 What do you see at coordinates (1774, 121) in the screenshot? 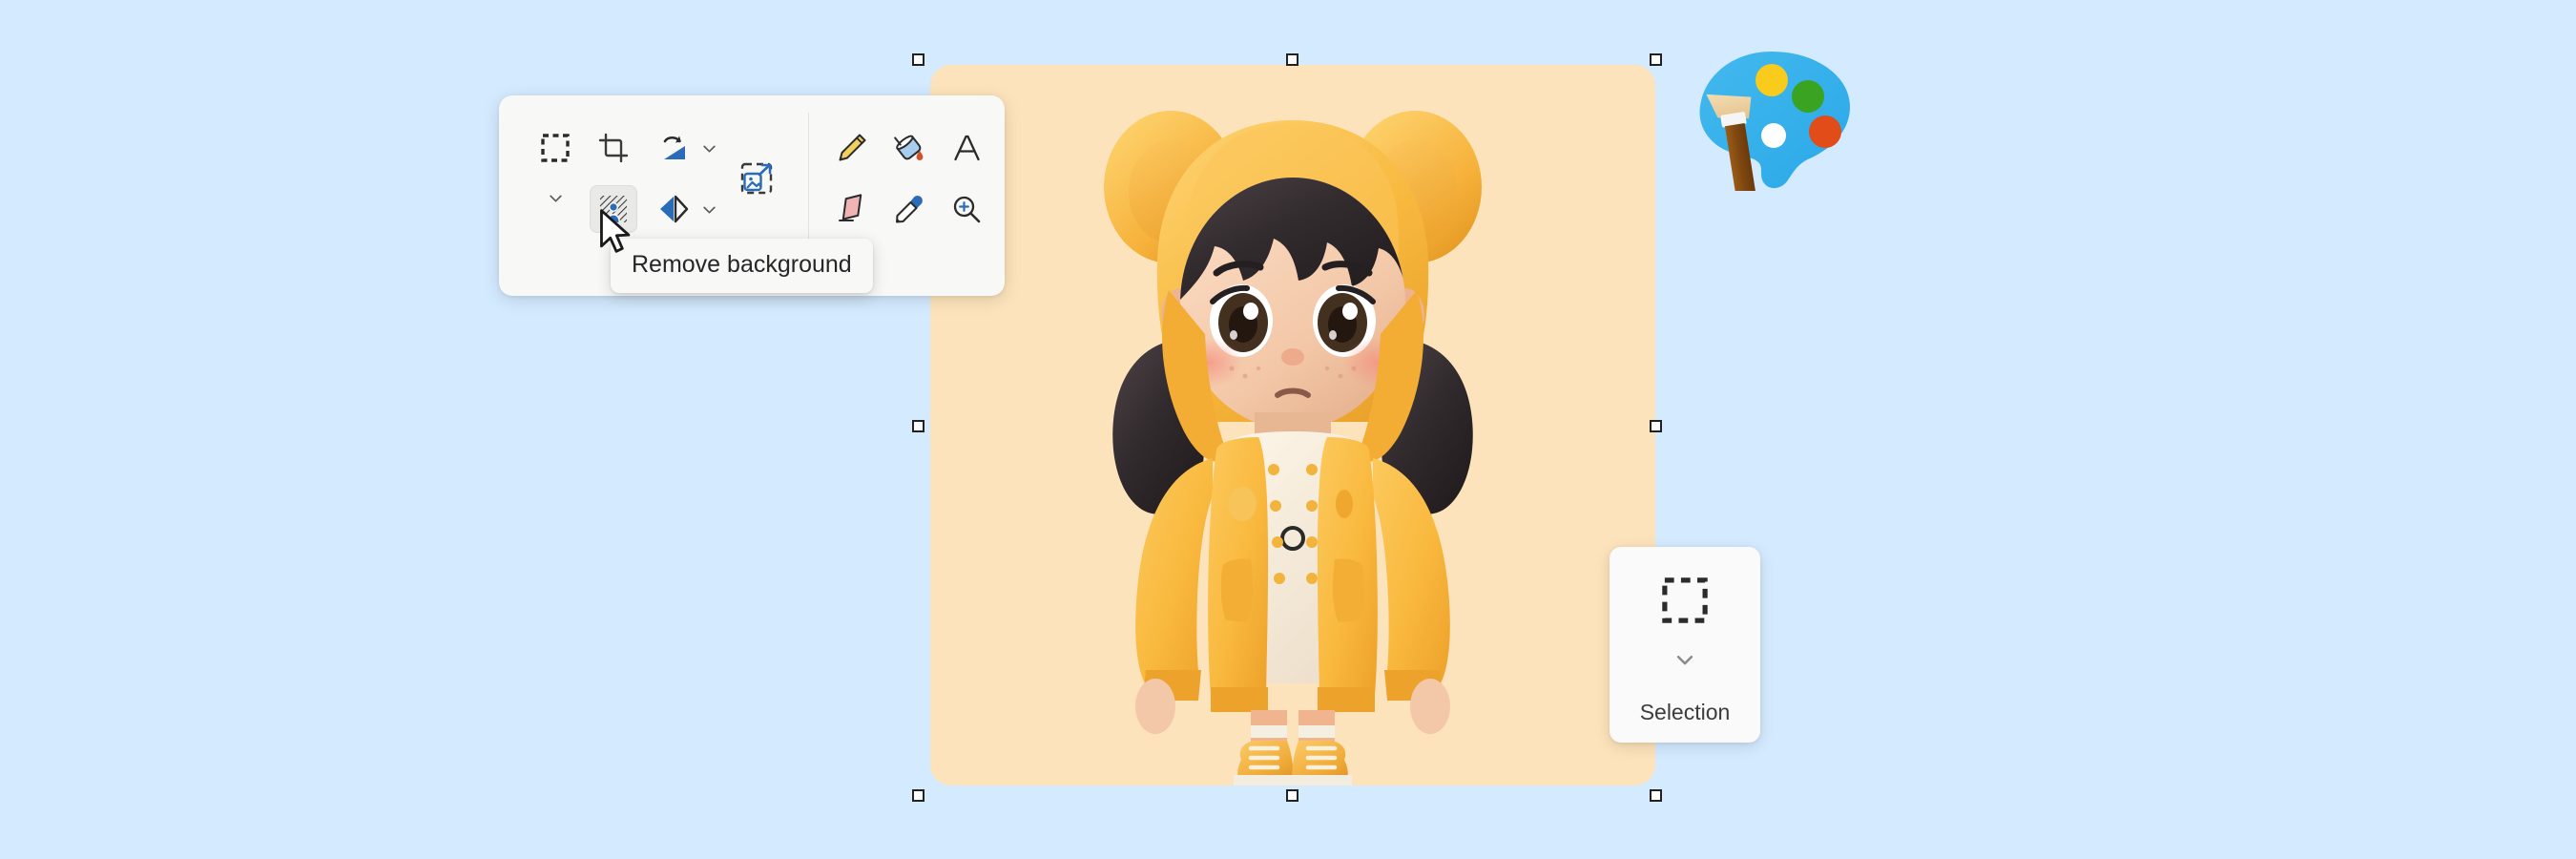
I see `ms-paint-logo` at bounding box center [1774, 121].